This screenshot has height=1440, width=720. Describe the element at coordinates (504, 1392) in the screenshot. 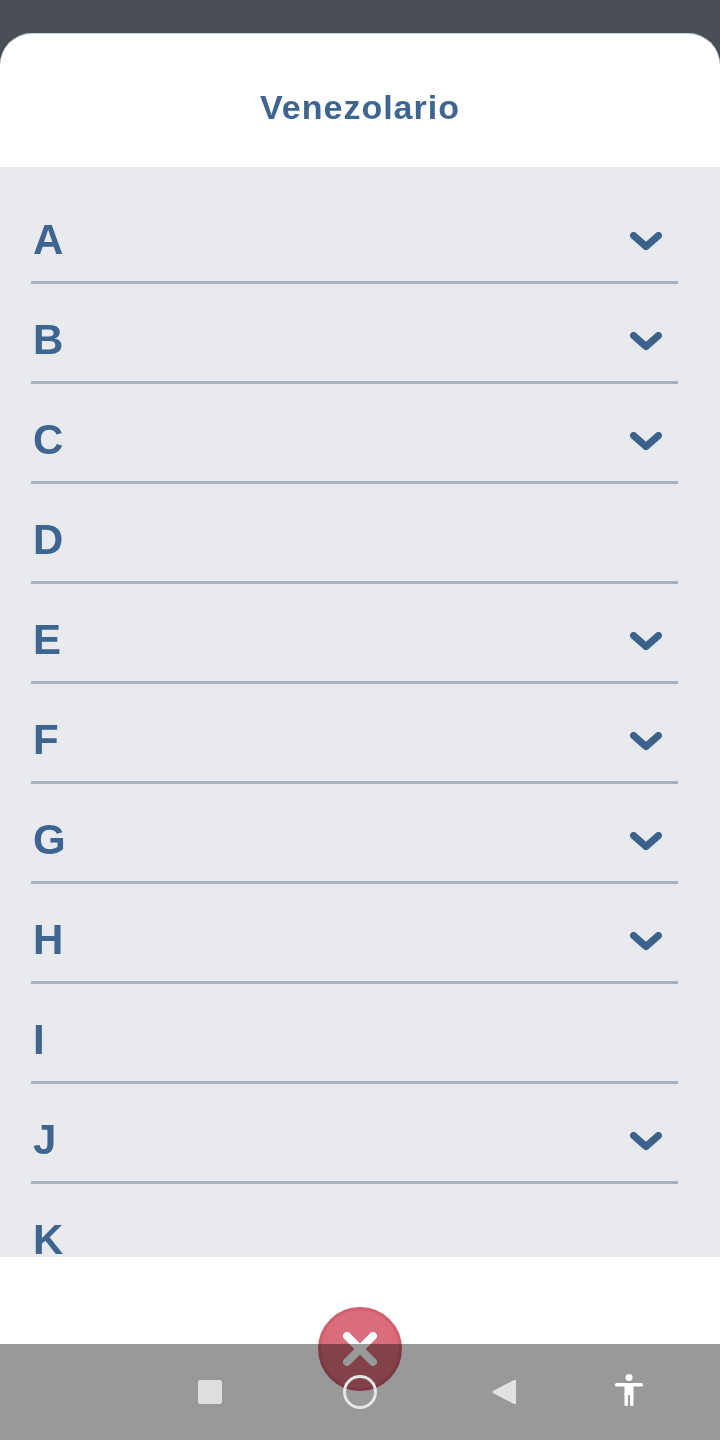

I see `back-icon` at that location.